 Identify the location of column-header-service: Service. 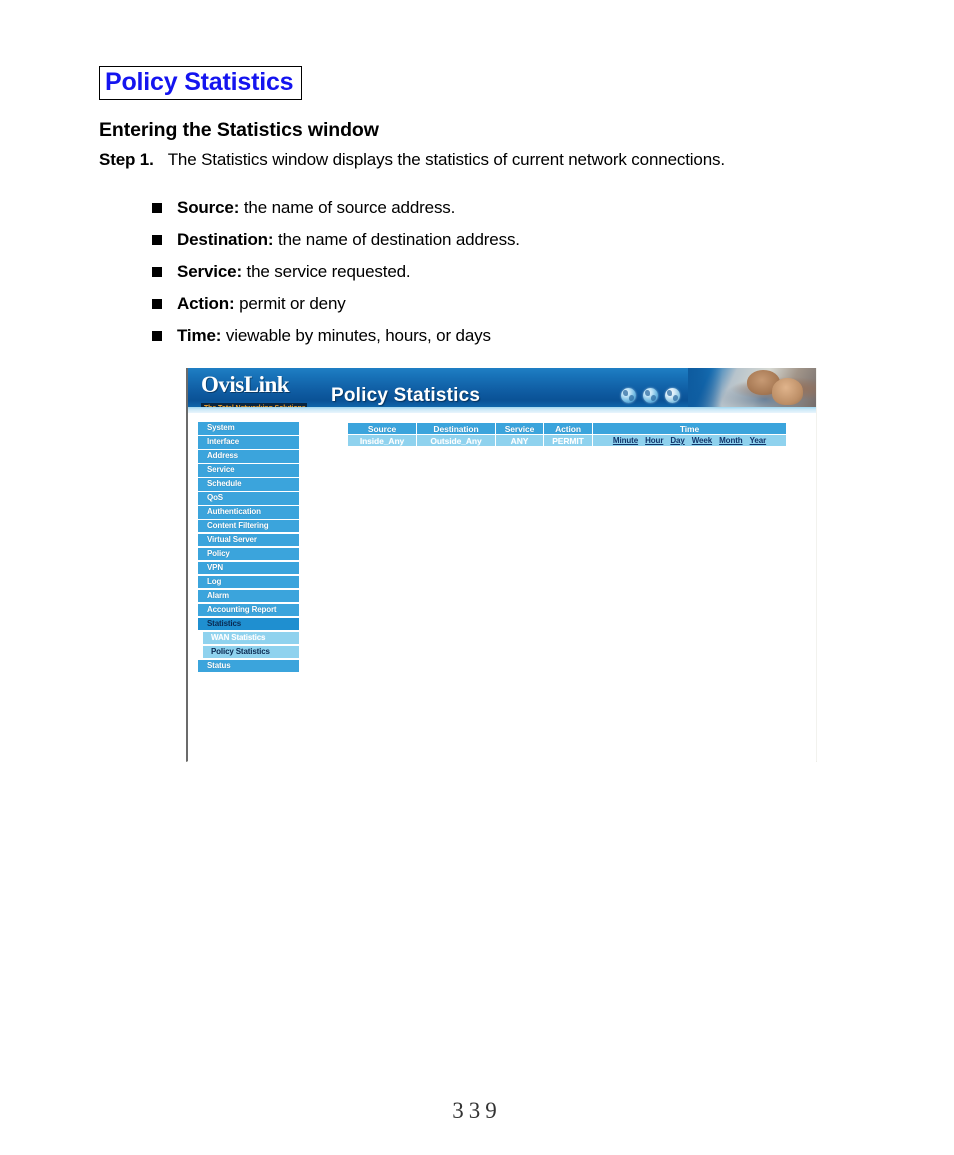
(519, 428).